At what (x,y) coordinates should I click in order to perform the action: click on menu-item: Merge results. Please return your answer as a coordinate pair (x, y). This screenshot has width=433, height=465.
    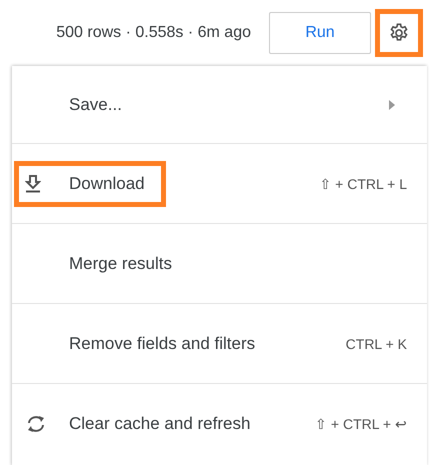
    Looking at the image, I should click on (103, 263).